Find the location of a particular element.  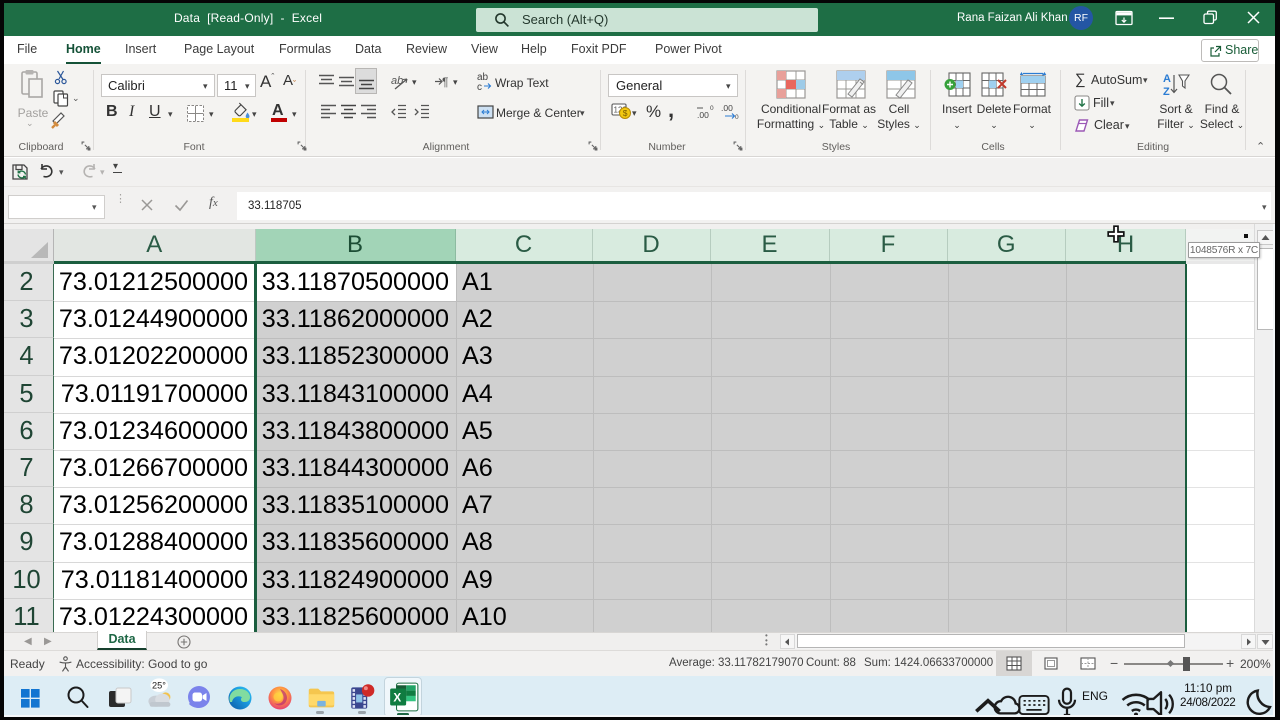

svg-text: 25° is located at coordinates (159, 685).